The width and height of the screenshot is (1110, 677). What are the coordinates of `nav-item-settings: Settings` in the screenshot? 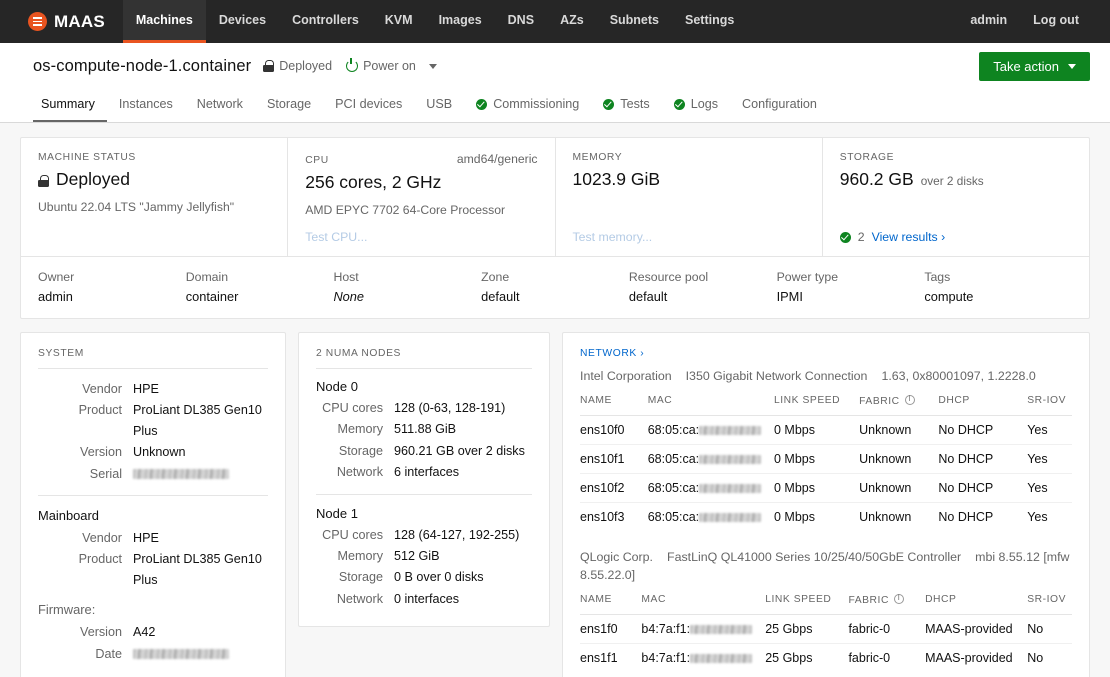 It's located at (709, 21).